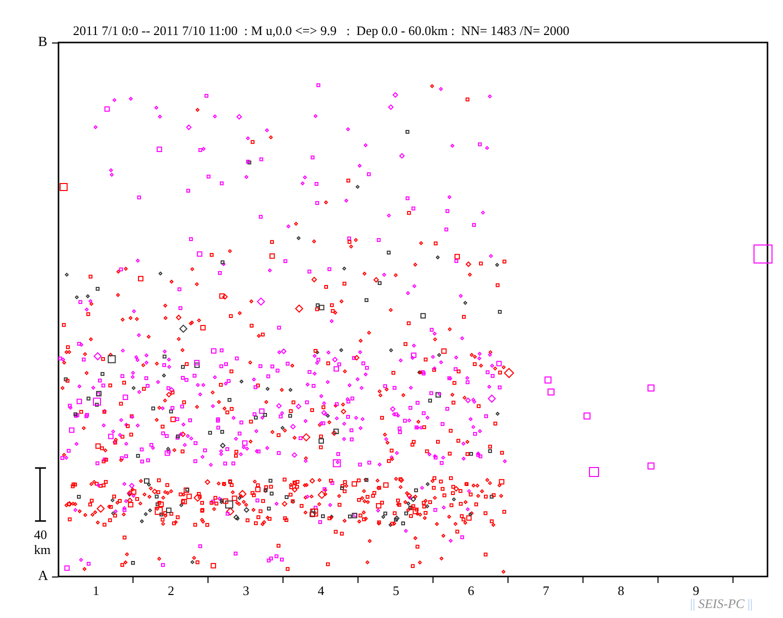 The width and height of the screenshot is (783, 618). What do you see at coordinates (321, 30) in the screenshot?
I see `chart-title: 2011 7/1 0:0 -- 2011 7/10 11:00 : M u,0.0 <=> 9.9 : Dep 0.0 - 60.0km : NN= 1483 /N= 2000` at bounding box center [321, 30].